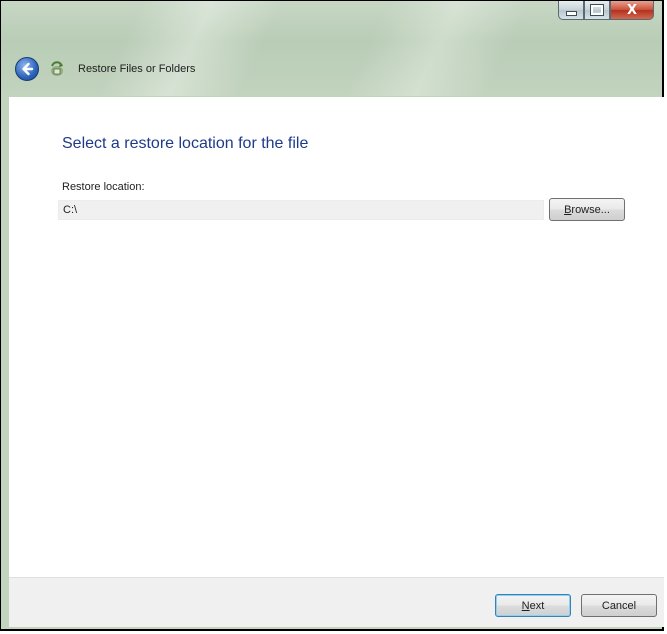 This screenshot has height=634, width=667. What do you see at coordinates (571, 13) in the screenshot?
I see `minimize-icon` at bounding box center [571, 13].